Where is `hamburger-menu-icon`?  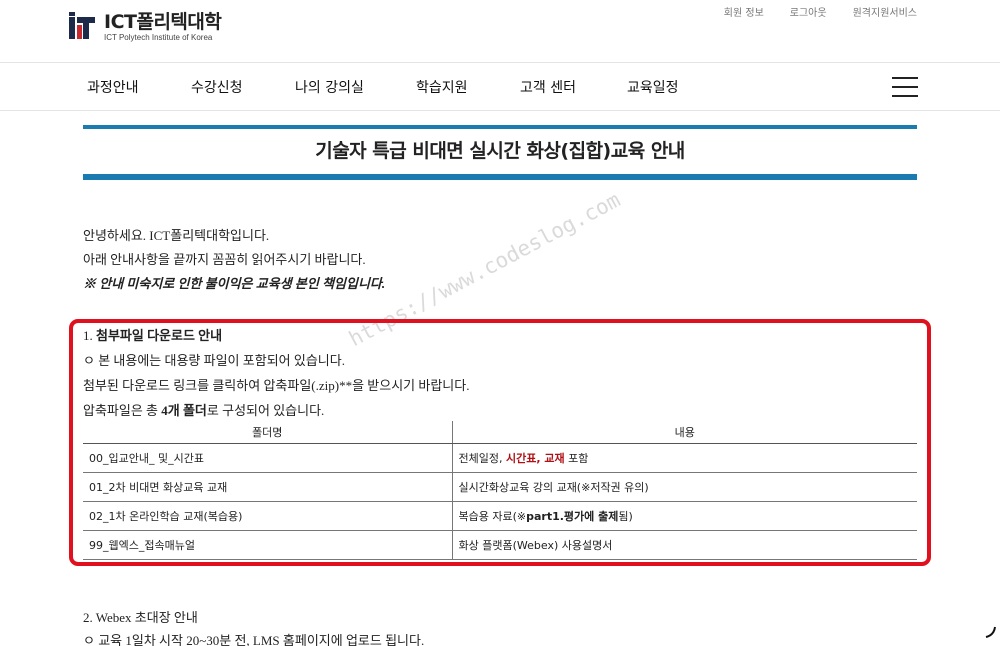 hamburger-menu-icon is located at coordinates (905, 87).